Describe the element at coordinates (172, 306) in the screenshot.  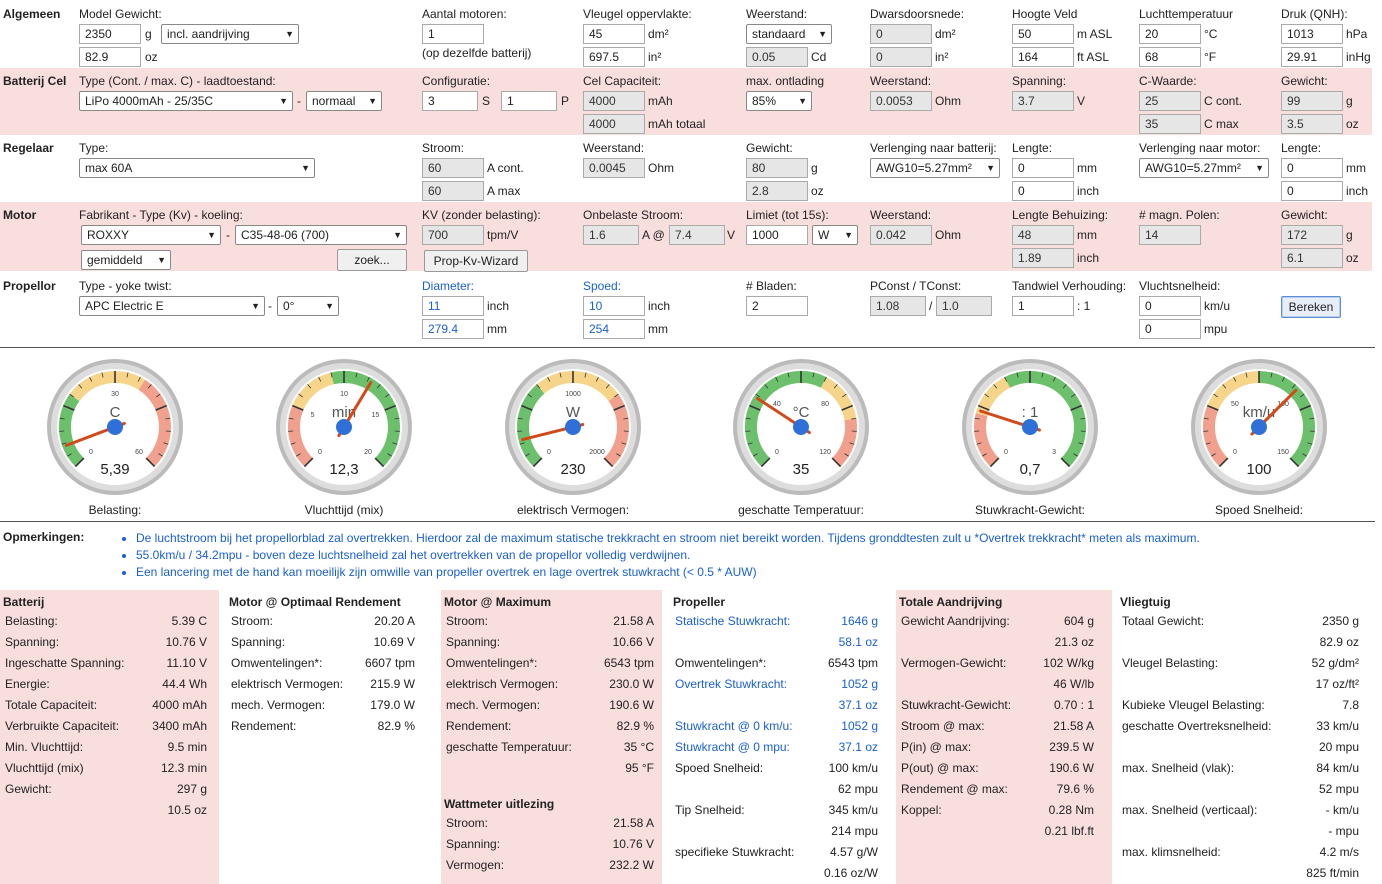
I see `prop-type-select: APC Electric E ▼` at that location.